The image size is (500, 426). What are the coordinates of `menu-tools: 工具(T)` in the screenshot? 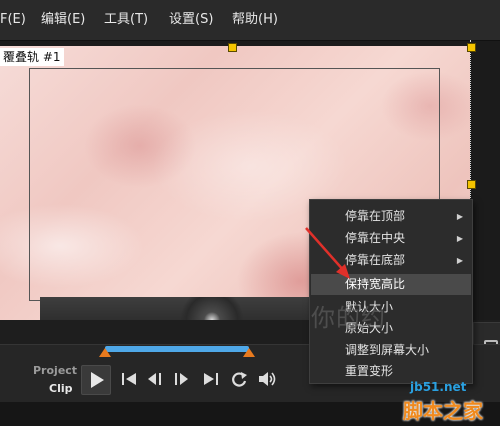 It's located at (126, 20).